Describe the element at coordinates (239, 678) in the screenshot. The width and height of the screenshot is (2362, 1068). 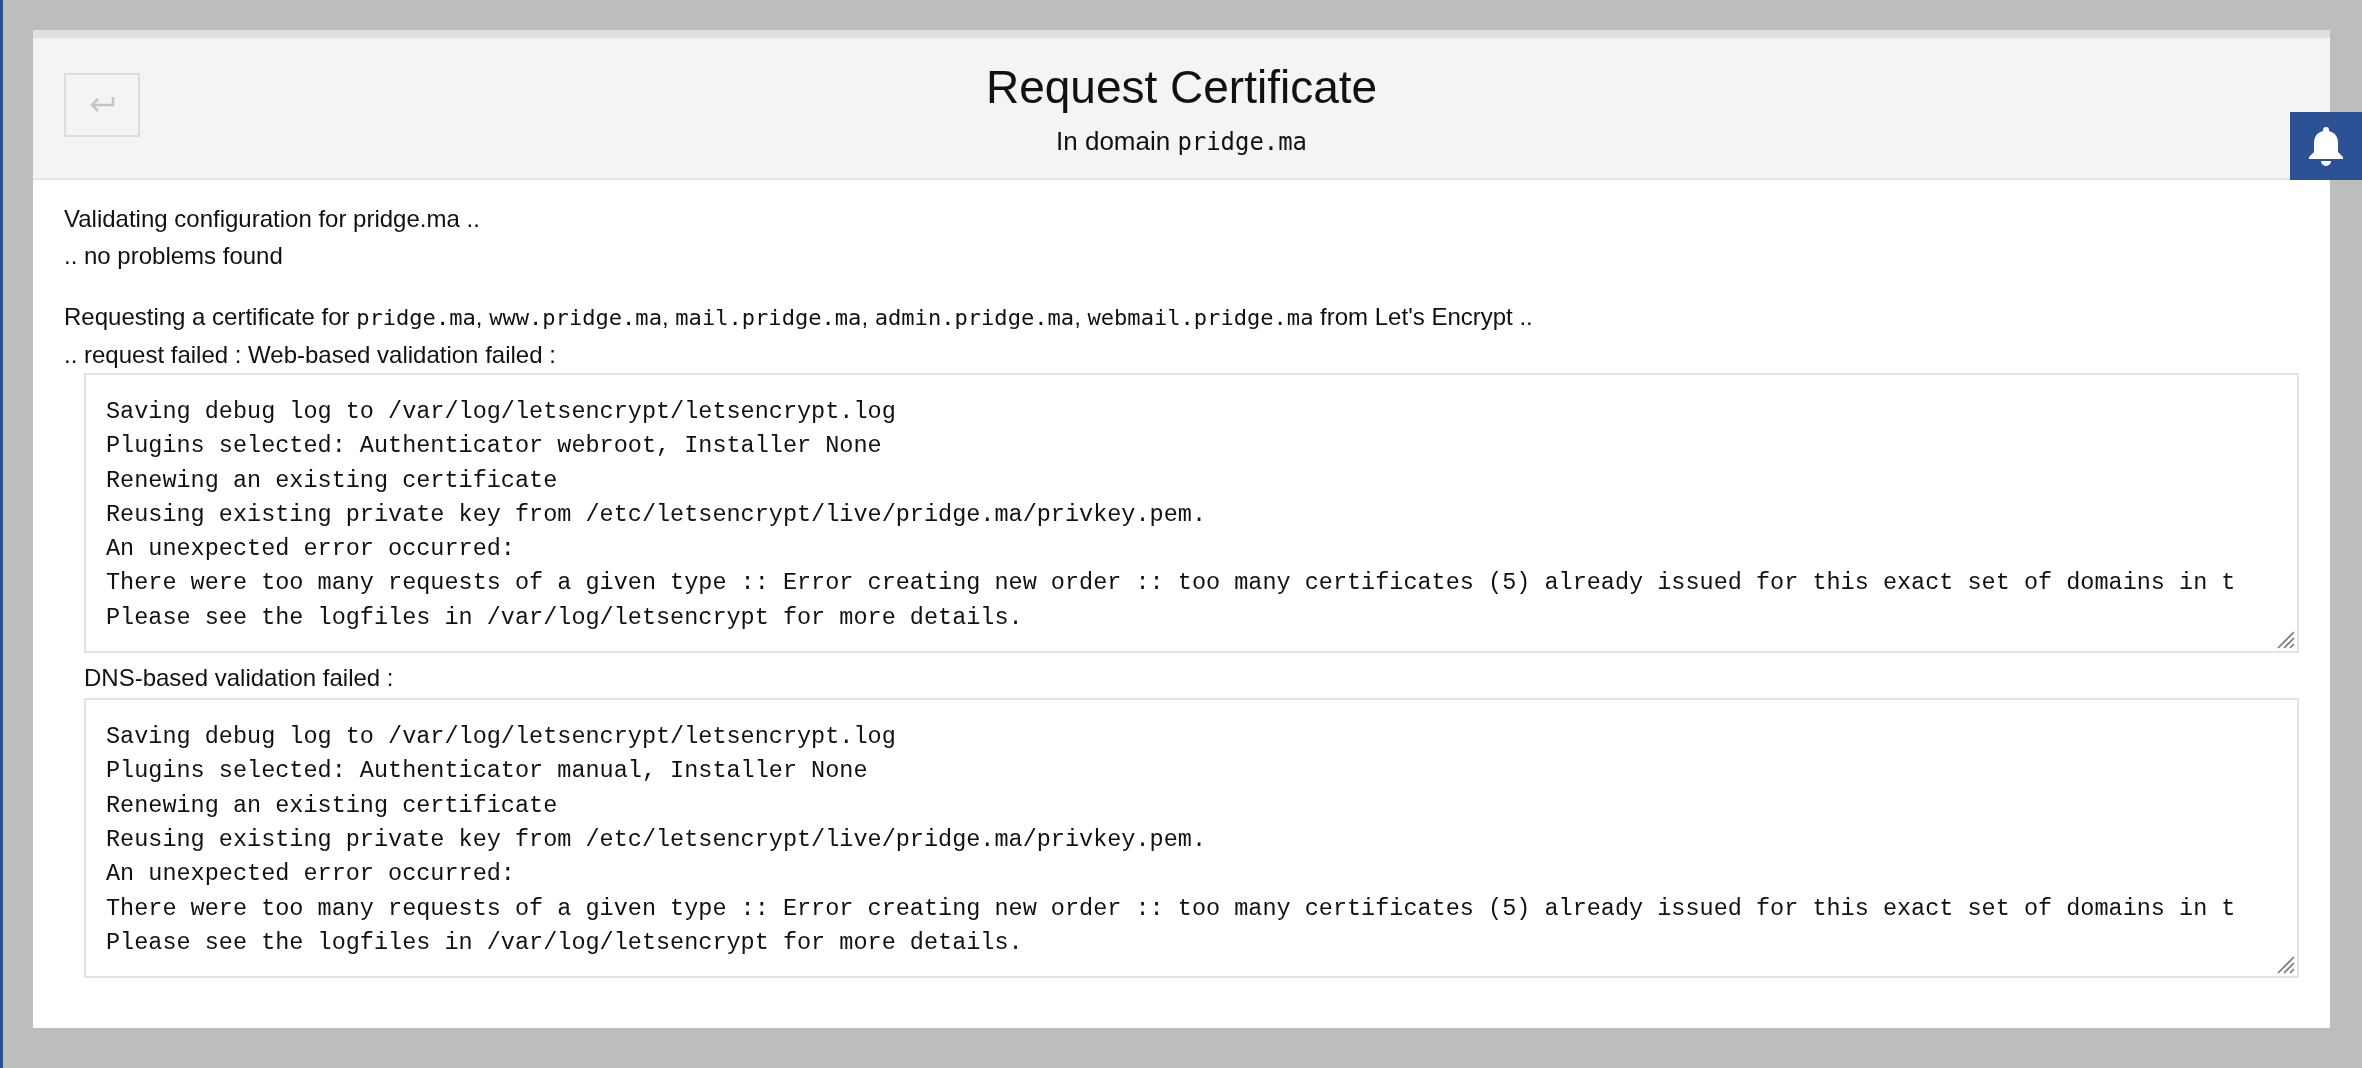
I see `section-label: DNS-based validation failed :` at that location.